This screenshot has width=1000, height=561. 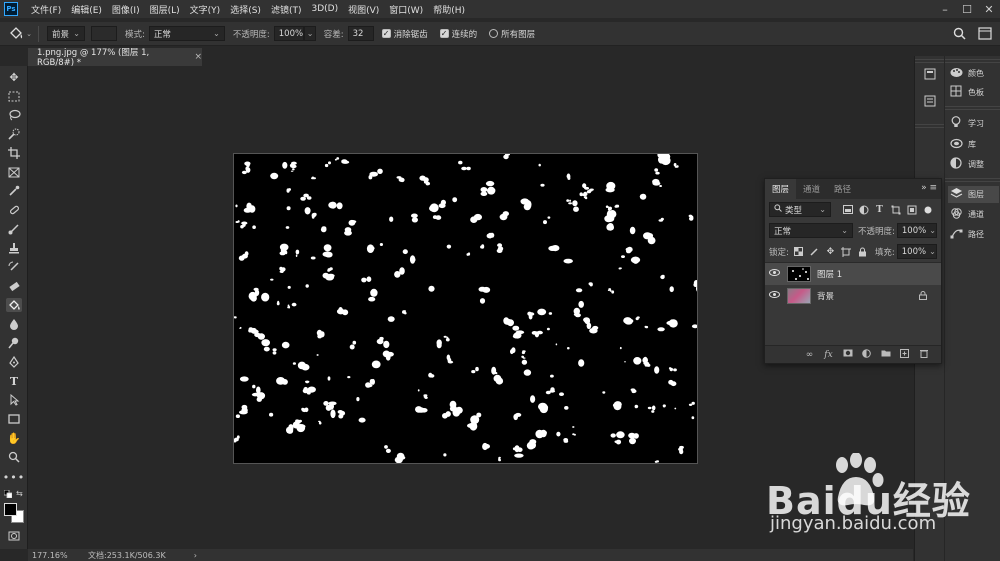 I want to click on filter-smart-object-icon, so click(x=911, y=209).